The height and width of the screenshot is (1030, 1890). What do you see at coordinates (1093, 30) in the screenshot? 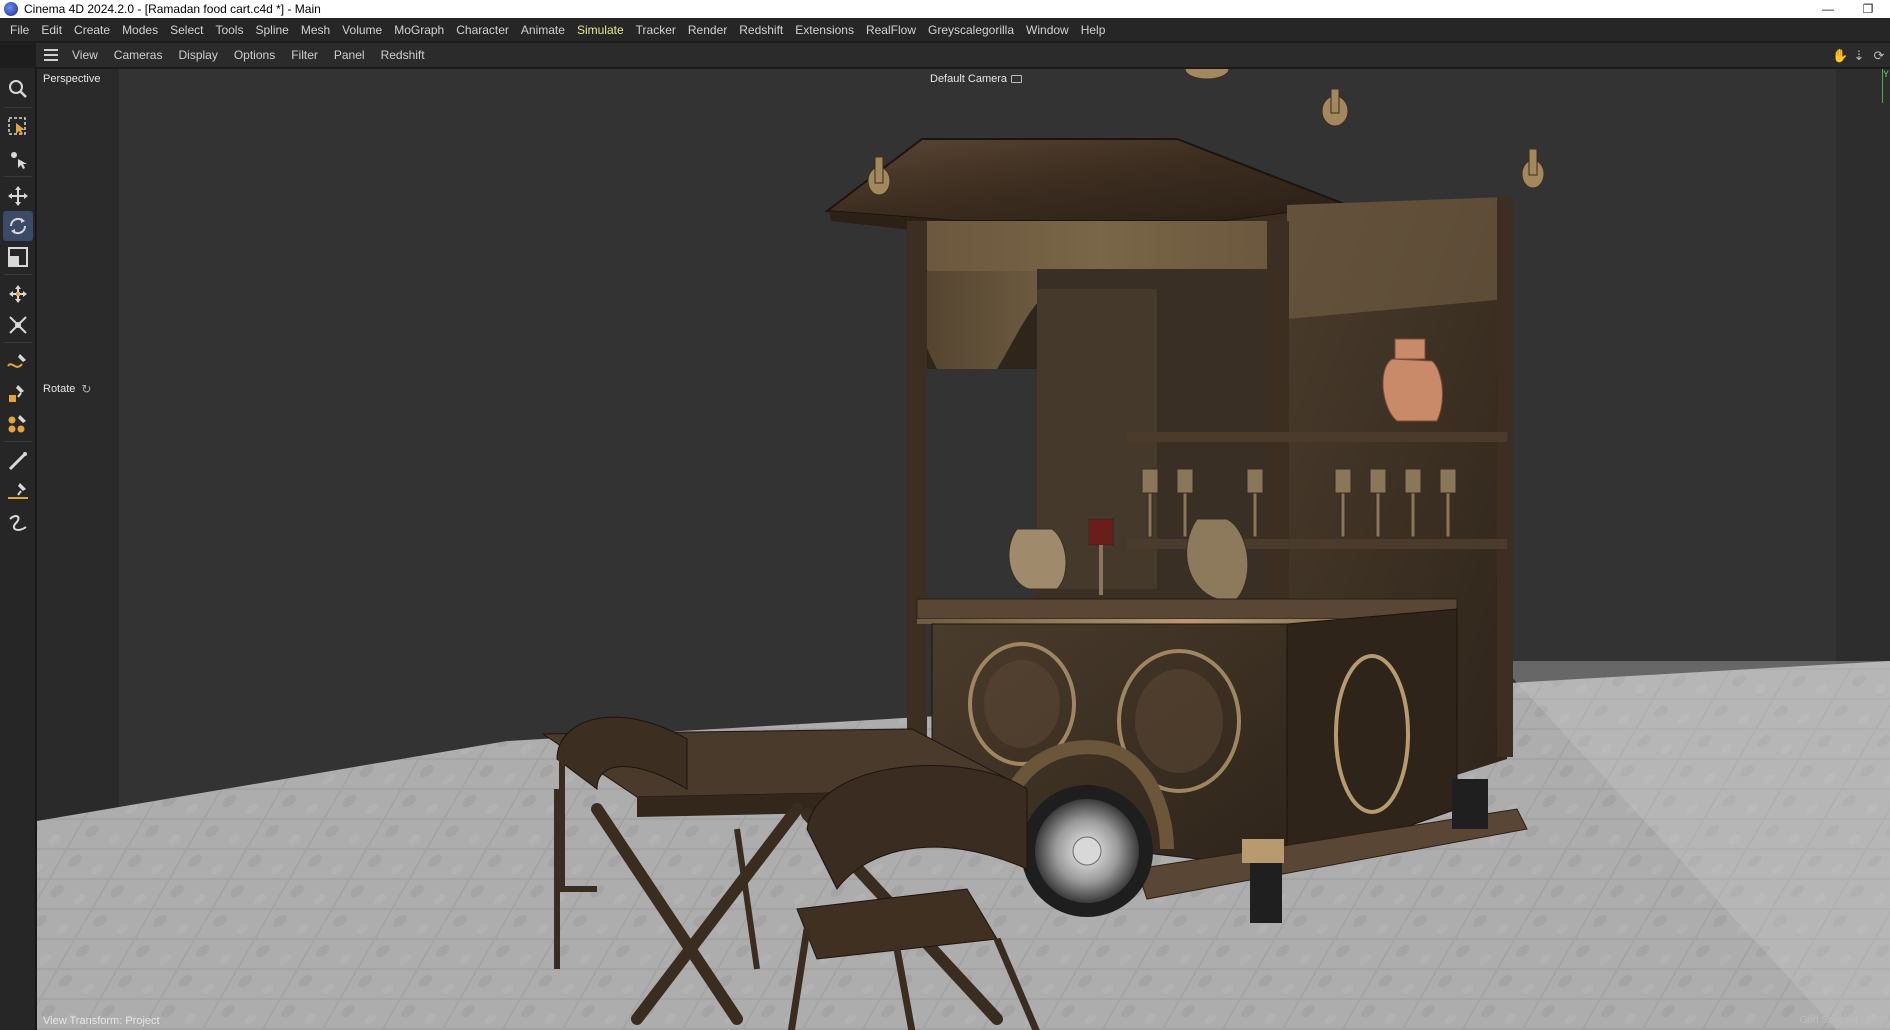
I see `menu-help: Help` at bounding box center [1093, 30].